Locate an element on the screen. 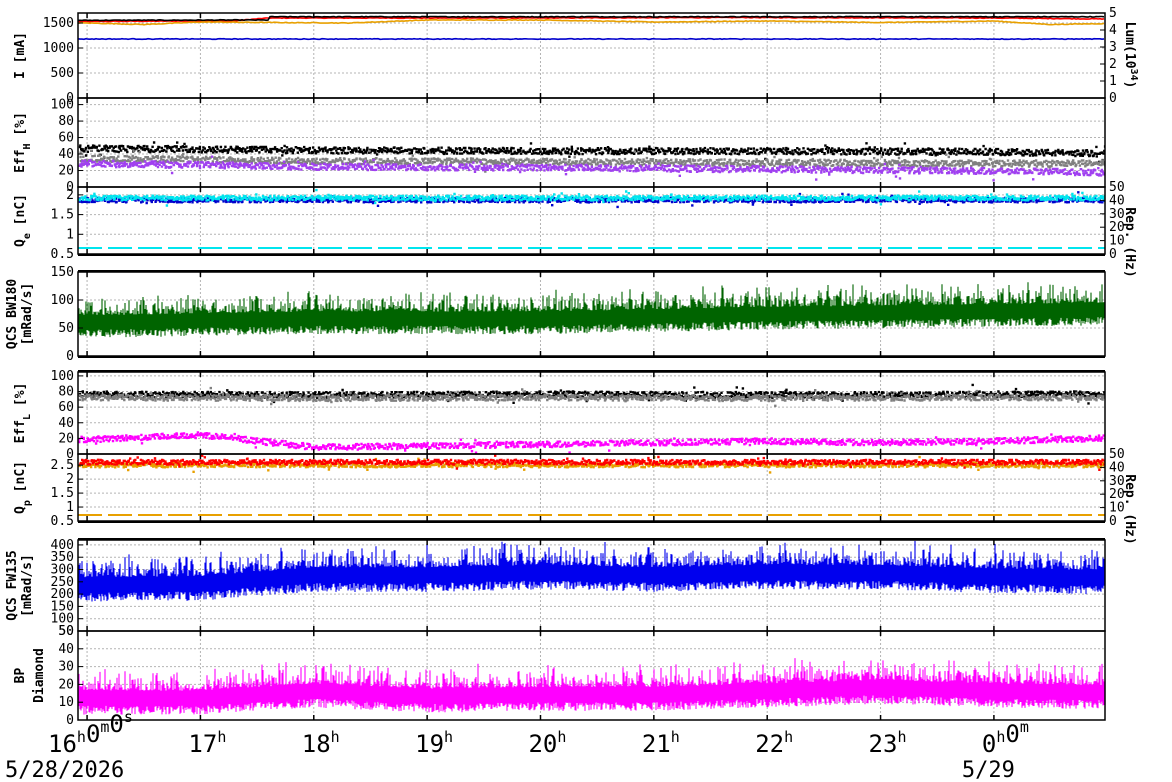  right-y-tick-label: 5 is located at coordinates (1113, 13).